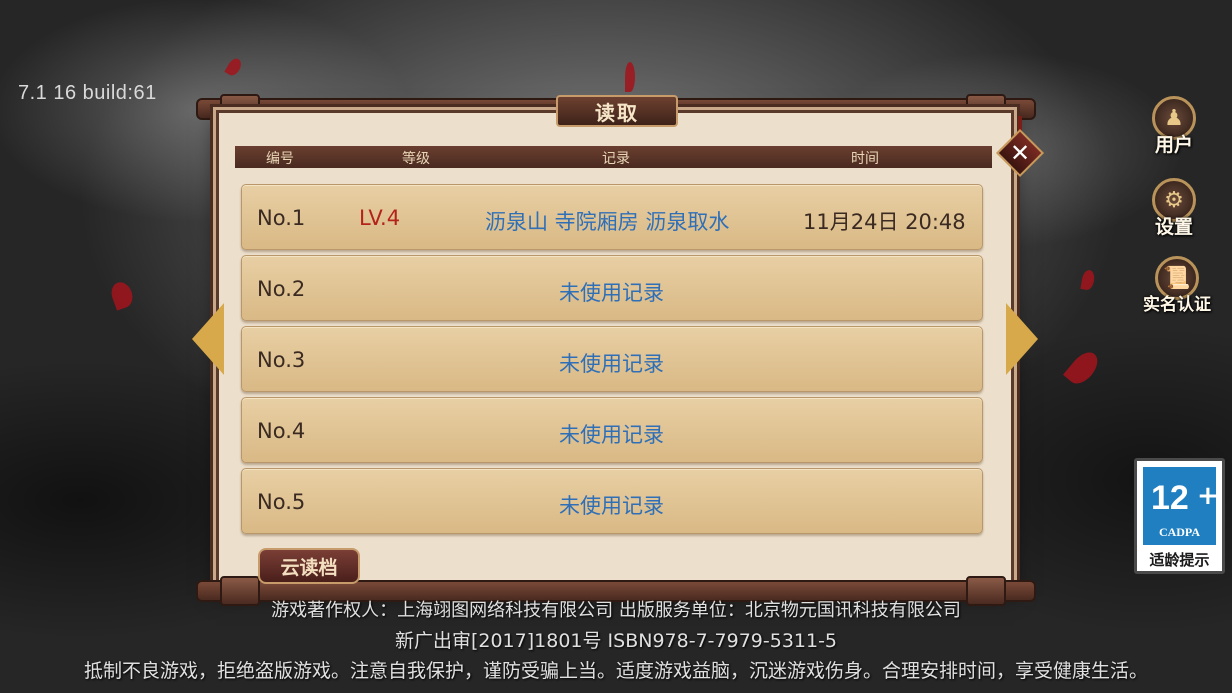  Describe the element at coordinates (1020, 153) in the screenshot. I see `close-x-icon: ✕` at that location.